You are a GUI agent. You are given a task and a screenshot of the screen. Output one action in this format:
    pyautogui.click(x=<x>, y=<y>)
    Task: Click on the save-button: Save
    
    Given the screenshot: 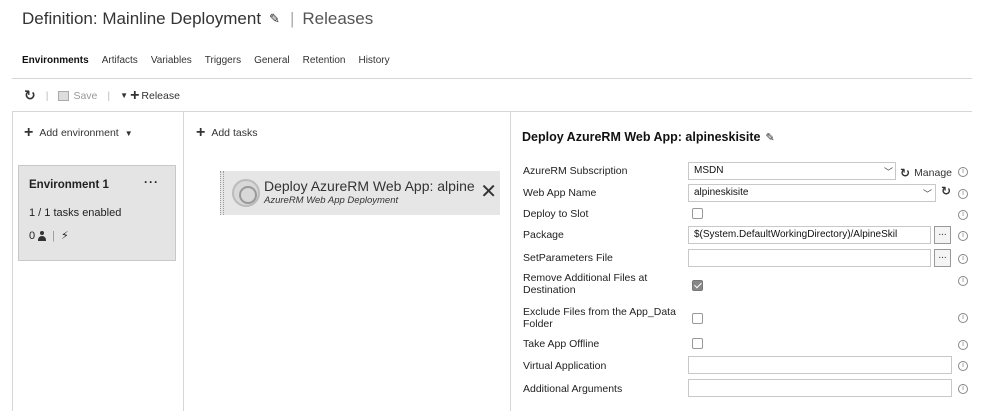 What is the action you would take?
    pyautogui.click(x=77, y=96)
    